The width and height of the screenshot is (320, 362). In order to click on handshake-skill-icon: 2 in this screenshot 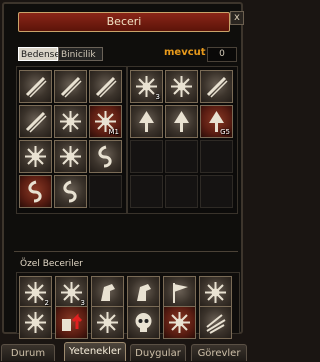, I will do `click(35, 292)`.